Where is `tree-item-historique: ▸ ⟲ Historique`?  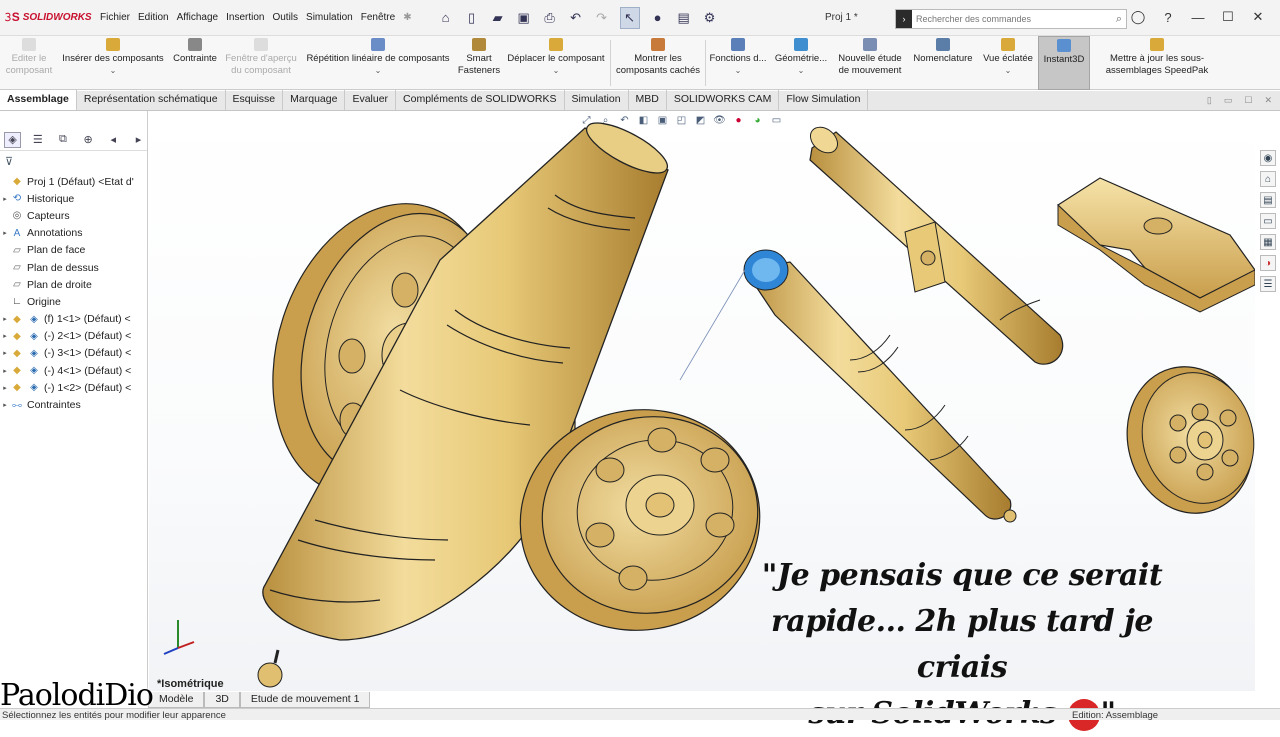 tree-item-historique: ▸ ⟲ Historique is located at coordinates (73, 198).